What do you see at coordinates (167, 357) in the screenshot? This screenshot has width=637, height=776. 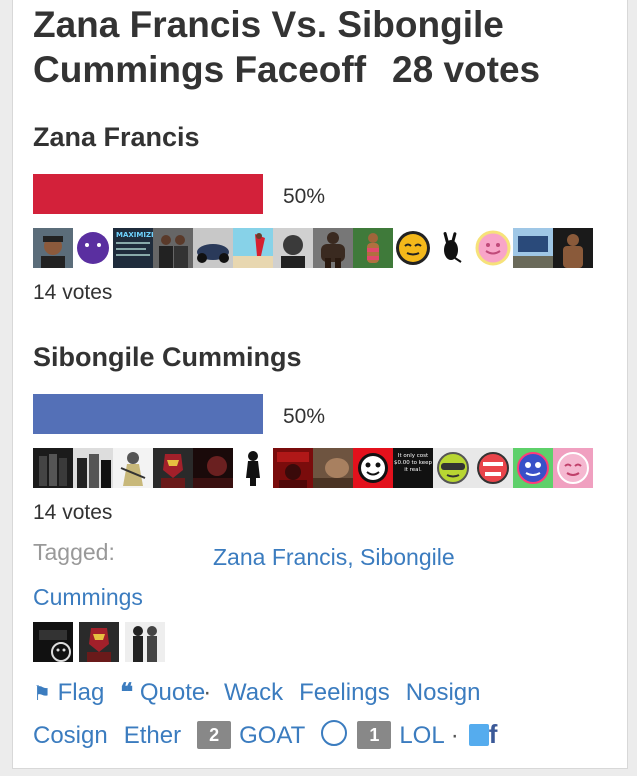 I see `candidate-name-2: Sibongile Cummings` at bounding box center [167, 357].